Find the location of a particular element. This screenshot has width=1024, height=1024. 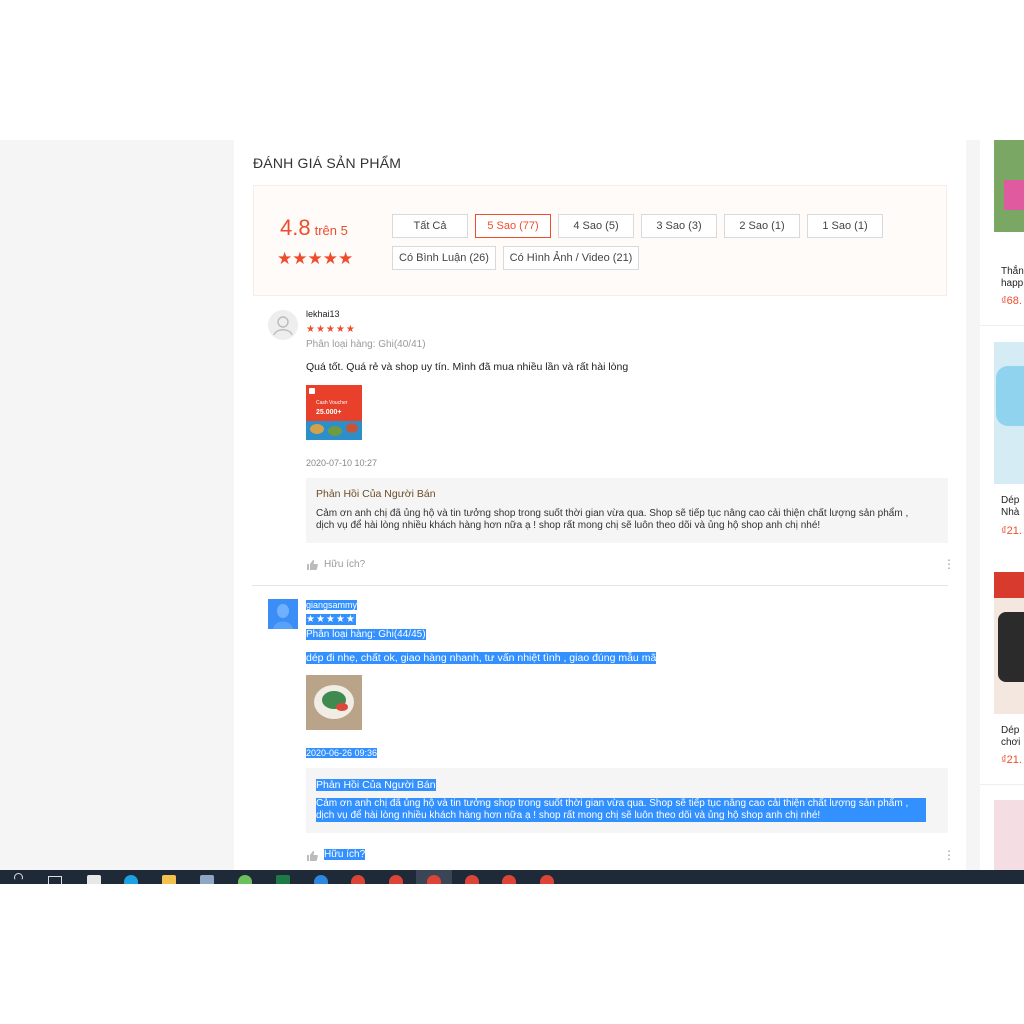

product-name-line2: happ is located at coordinates (1012, 284).